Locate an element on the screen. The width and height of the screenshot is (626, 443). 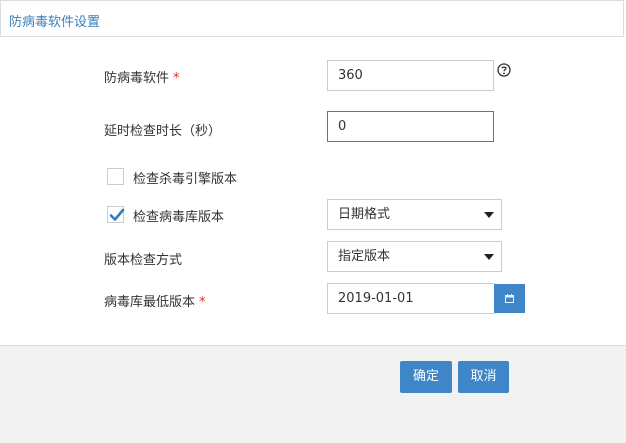
min-db-version-input: 2019-01-01 is located at coordinates (411, 298).